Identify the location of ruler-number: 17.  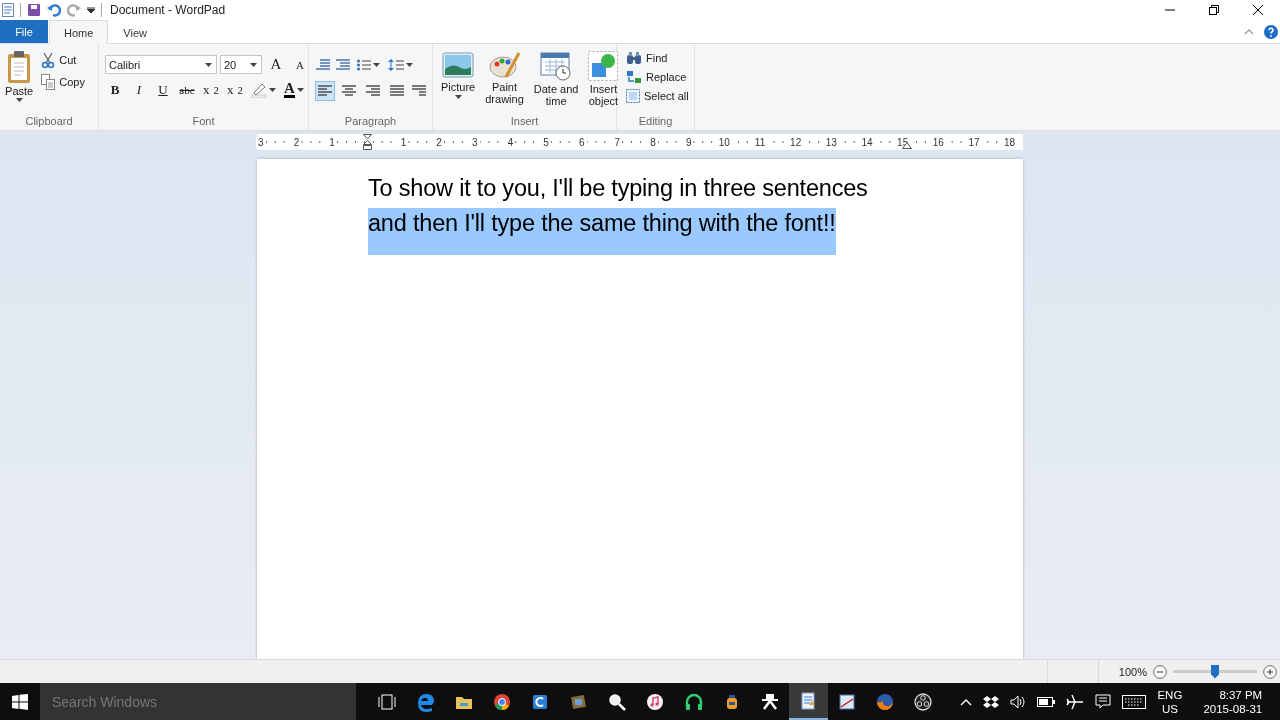
(974, 142).